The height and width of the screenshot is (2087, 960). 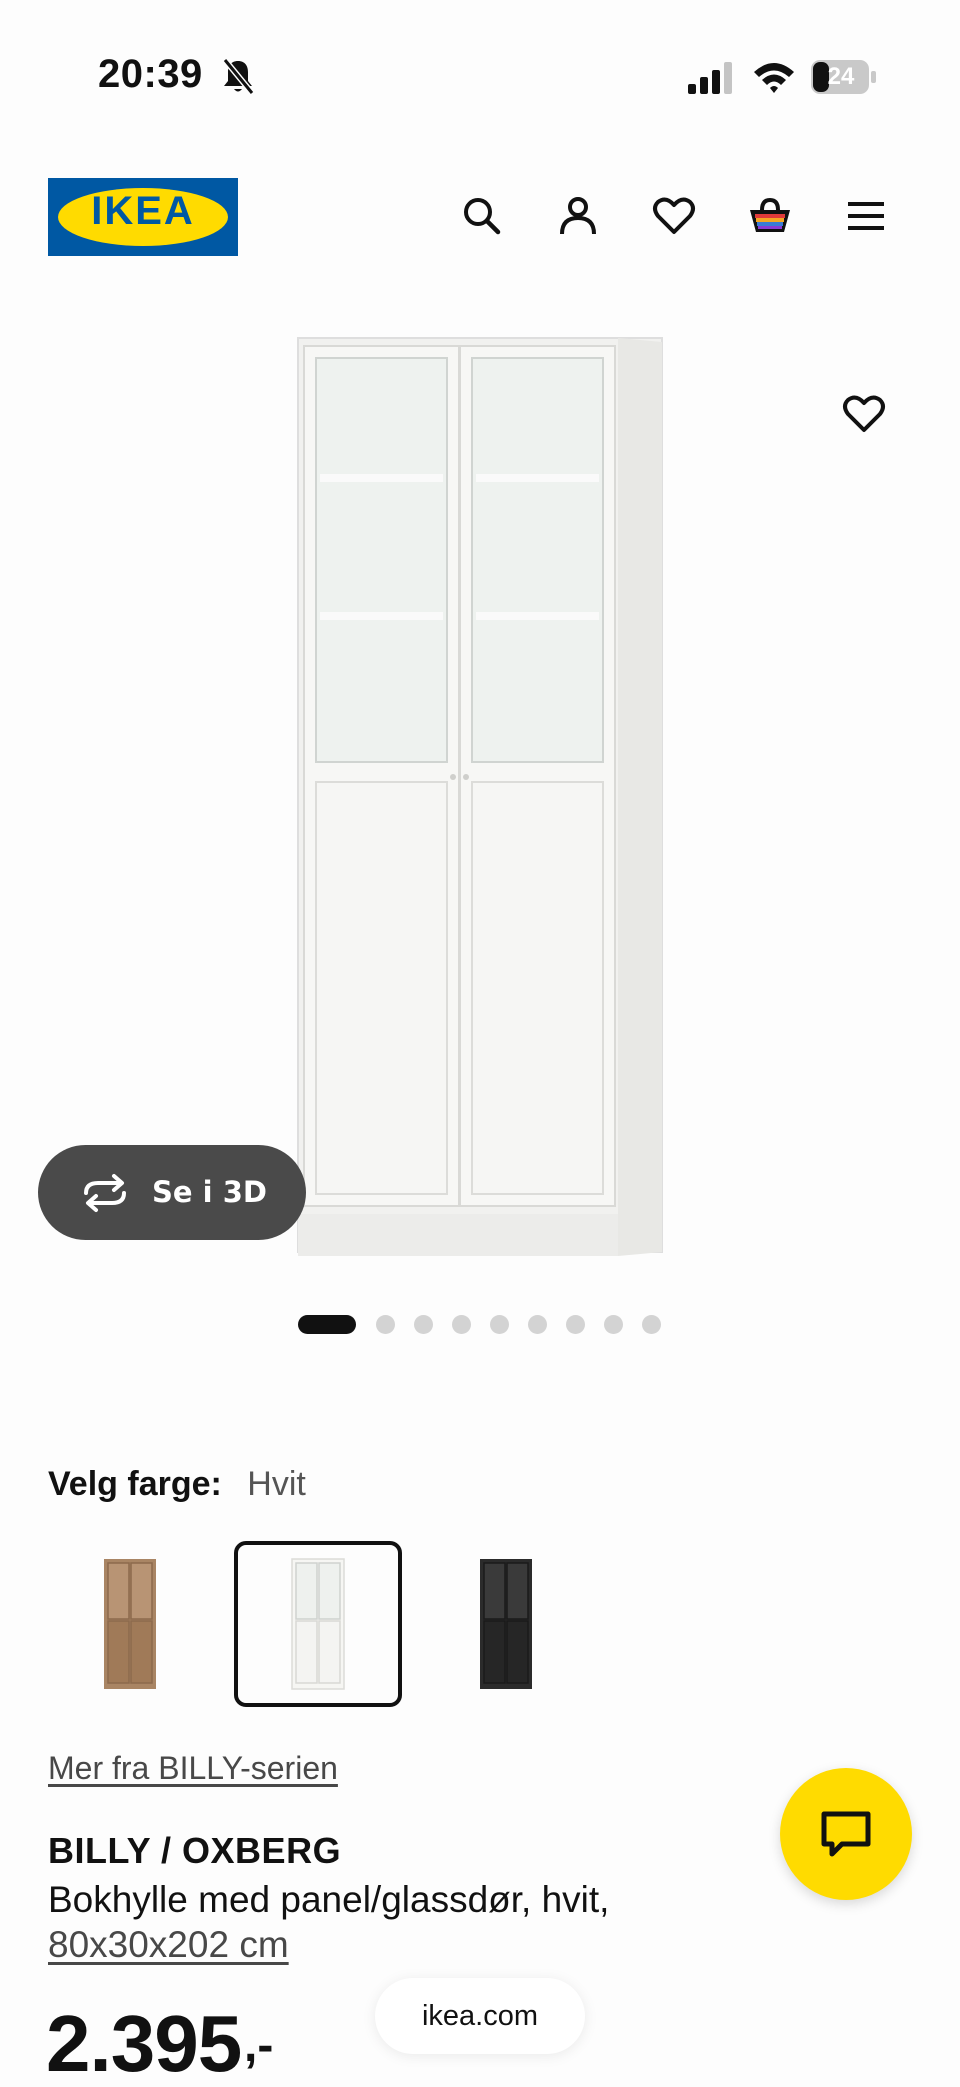 I want to click on swatch-image-oak, so click(x=130, y=1624).